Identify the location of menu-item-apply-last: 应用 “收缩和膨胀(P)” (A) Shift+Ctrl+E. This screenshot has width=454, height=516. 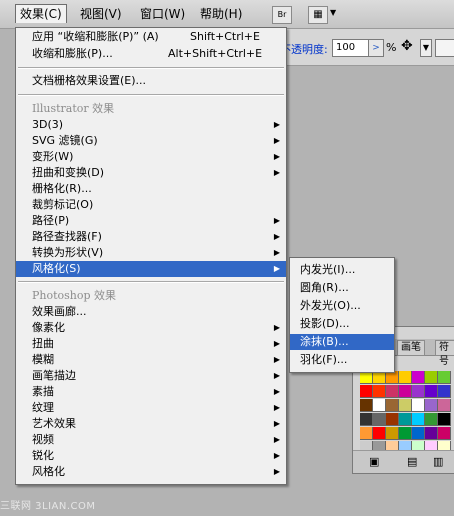
(151, 37).